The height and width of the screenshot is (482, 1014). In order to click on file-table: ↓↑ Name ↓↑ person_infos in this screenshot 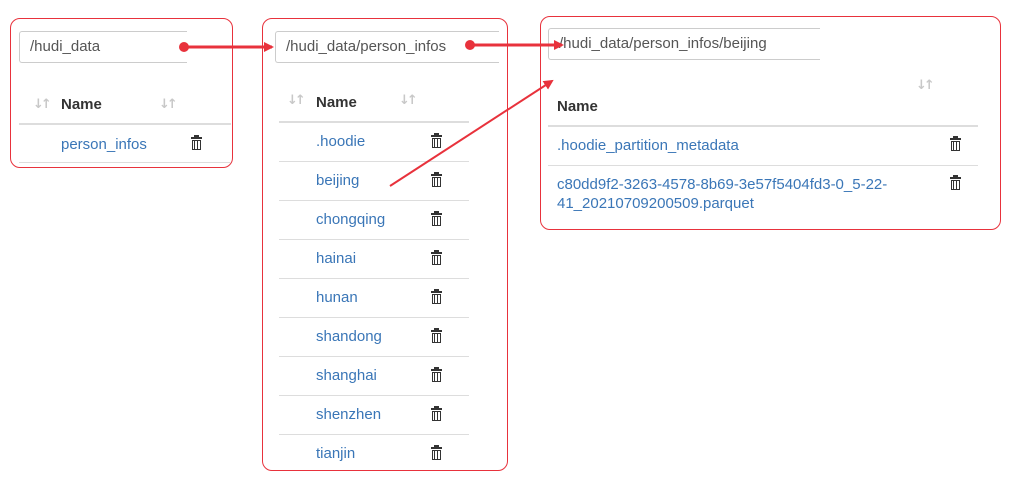, I will do `click(125, 124)`.